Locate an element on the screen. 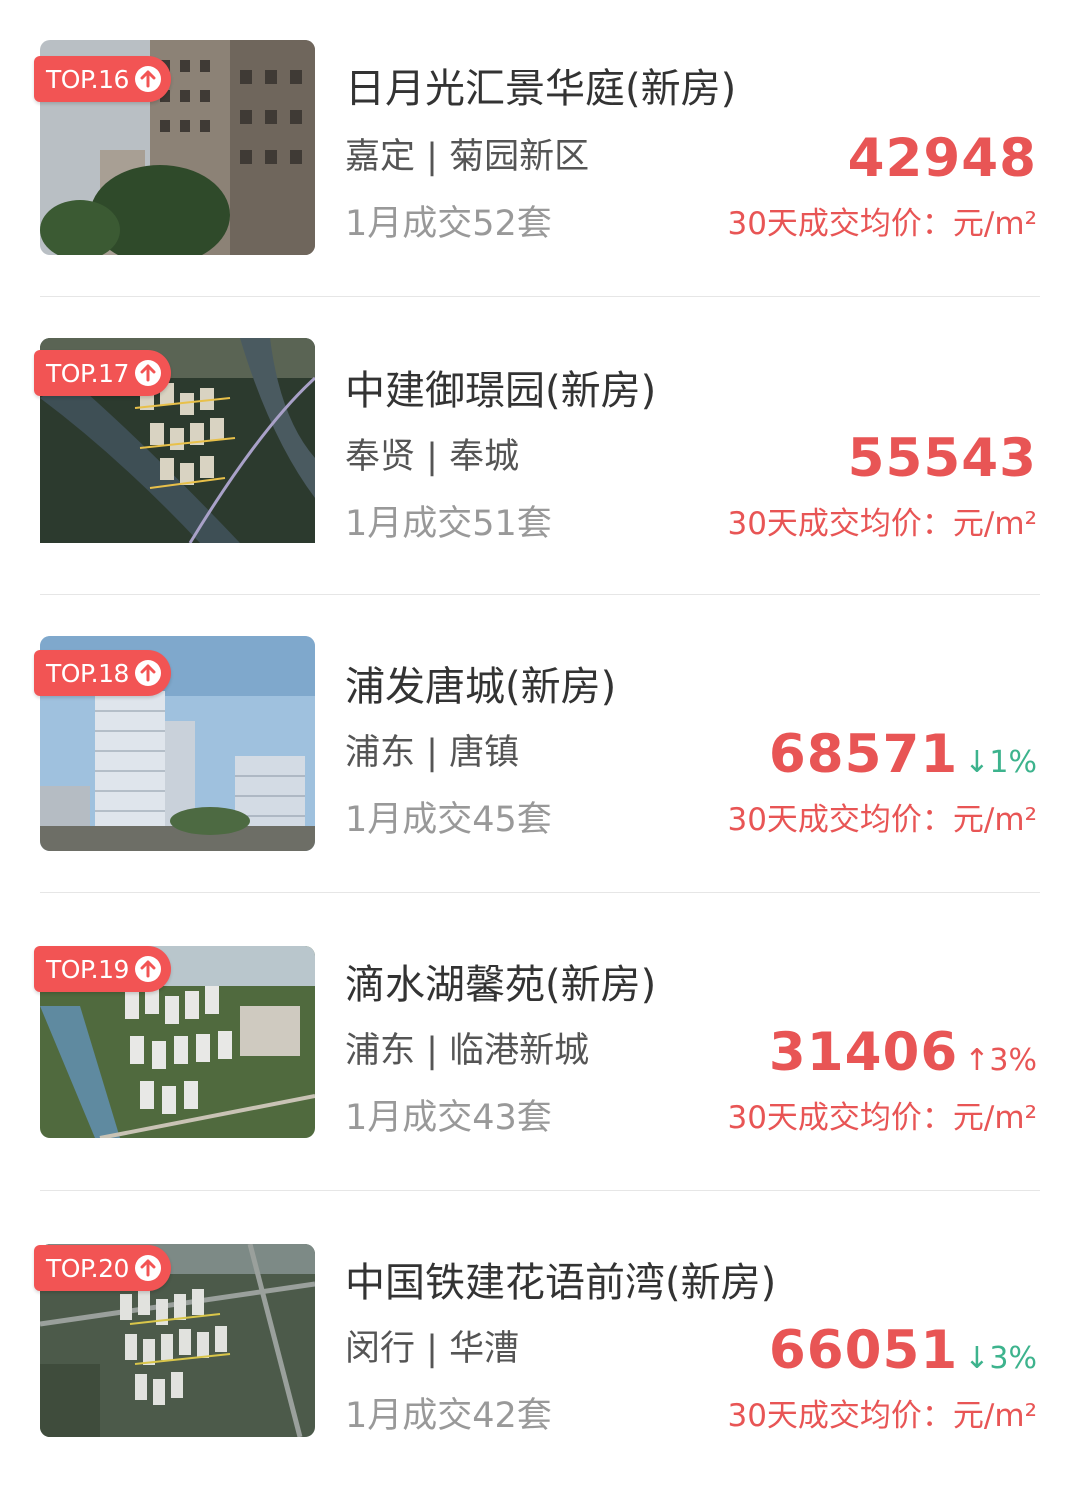 This screenshot has width=1080, height=1494. price-row: 42948 is located at coordinates (942, 158).